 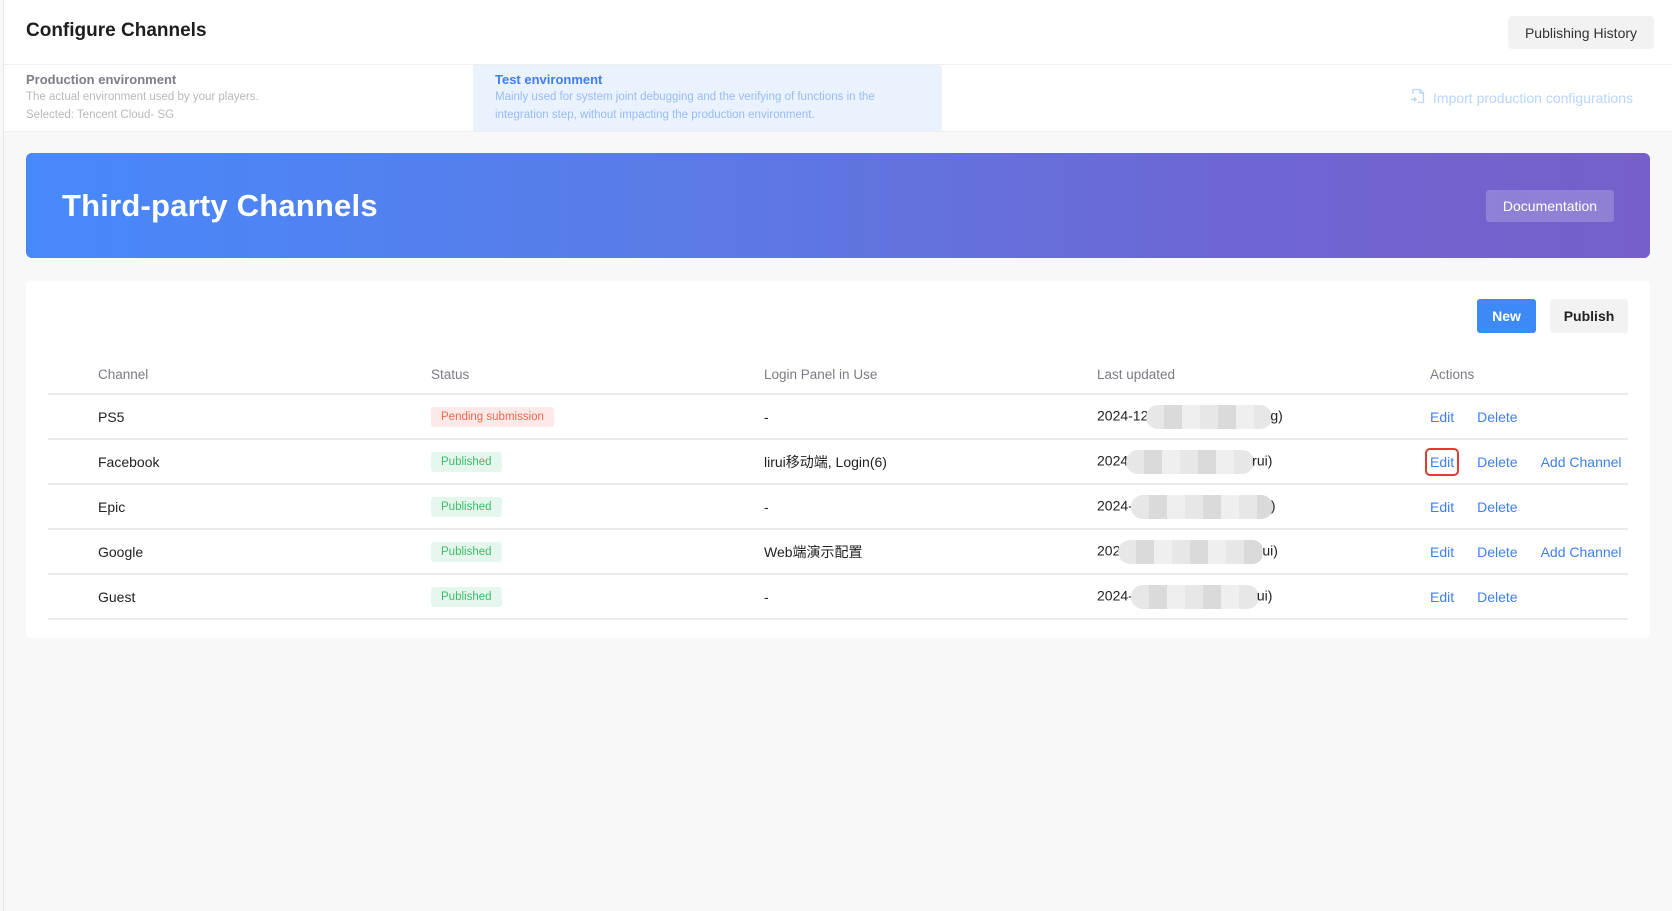 What do you see at coordinates (220, 205) in the screenshot?
I see `banner-title: Third-party Channels` at bounding box center [220, 205].